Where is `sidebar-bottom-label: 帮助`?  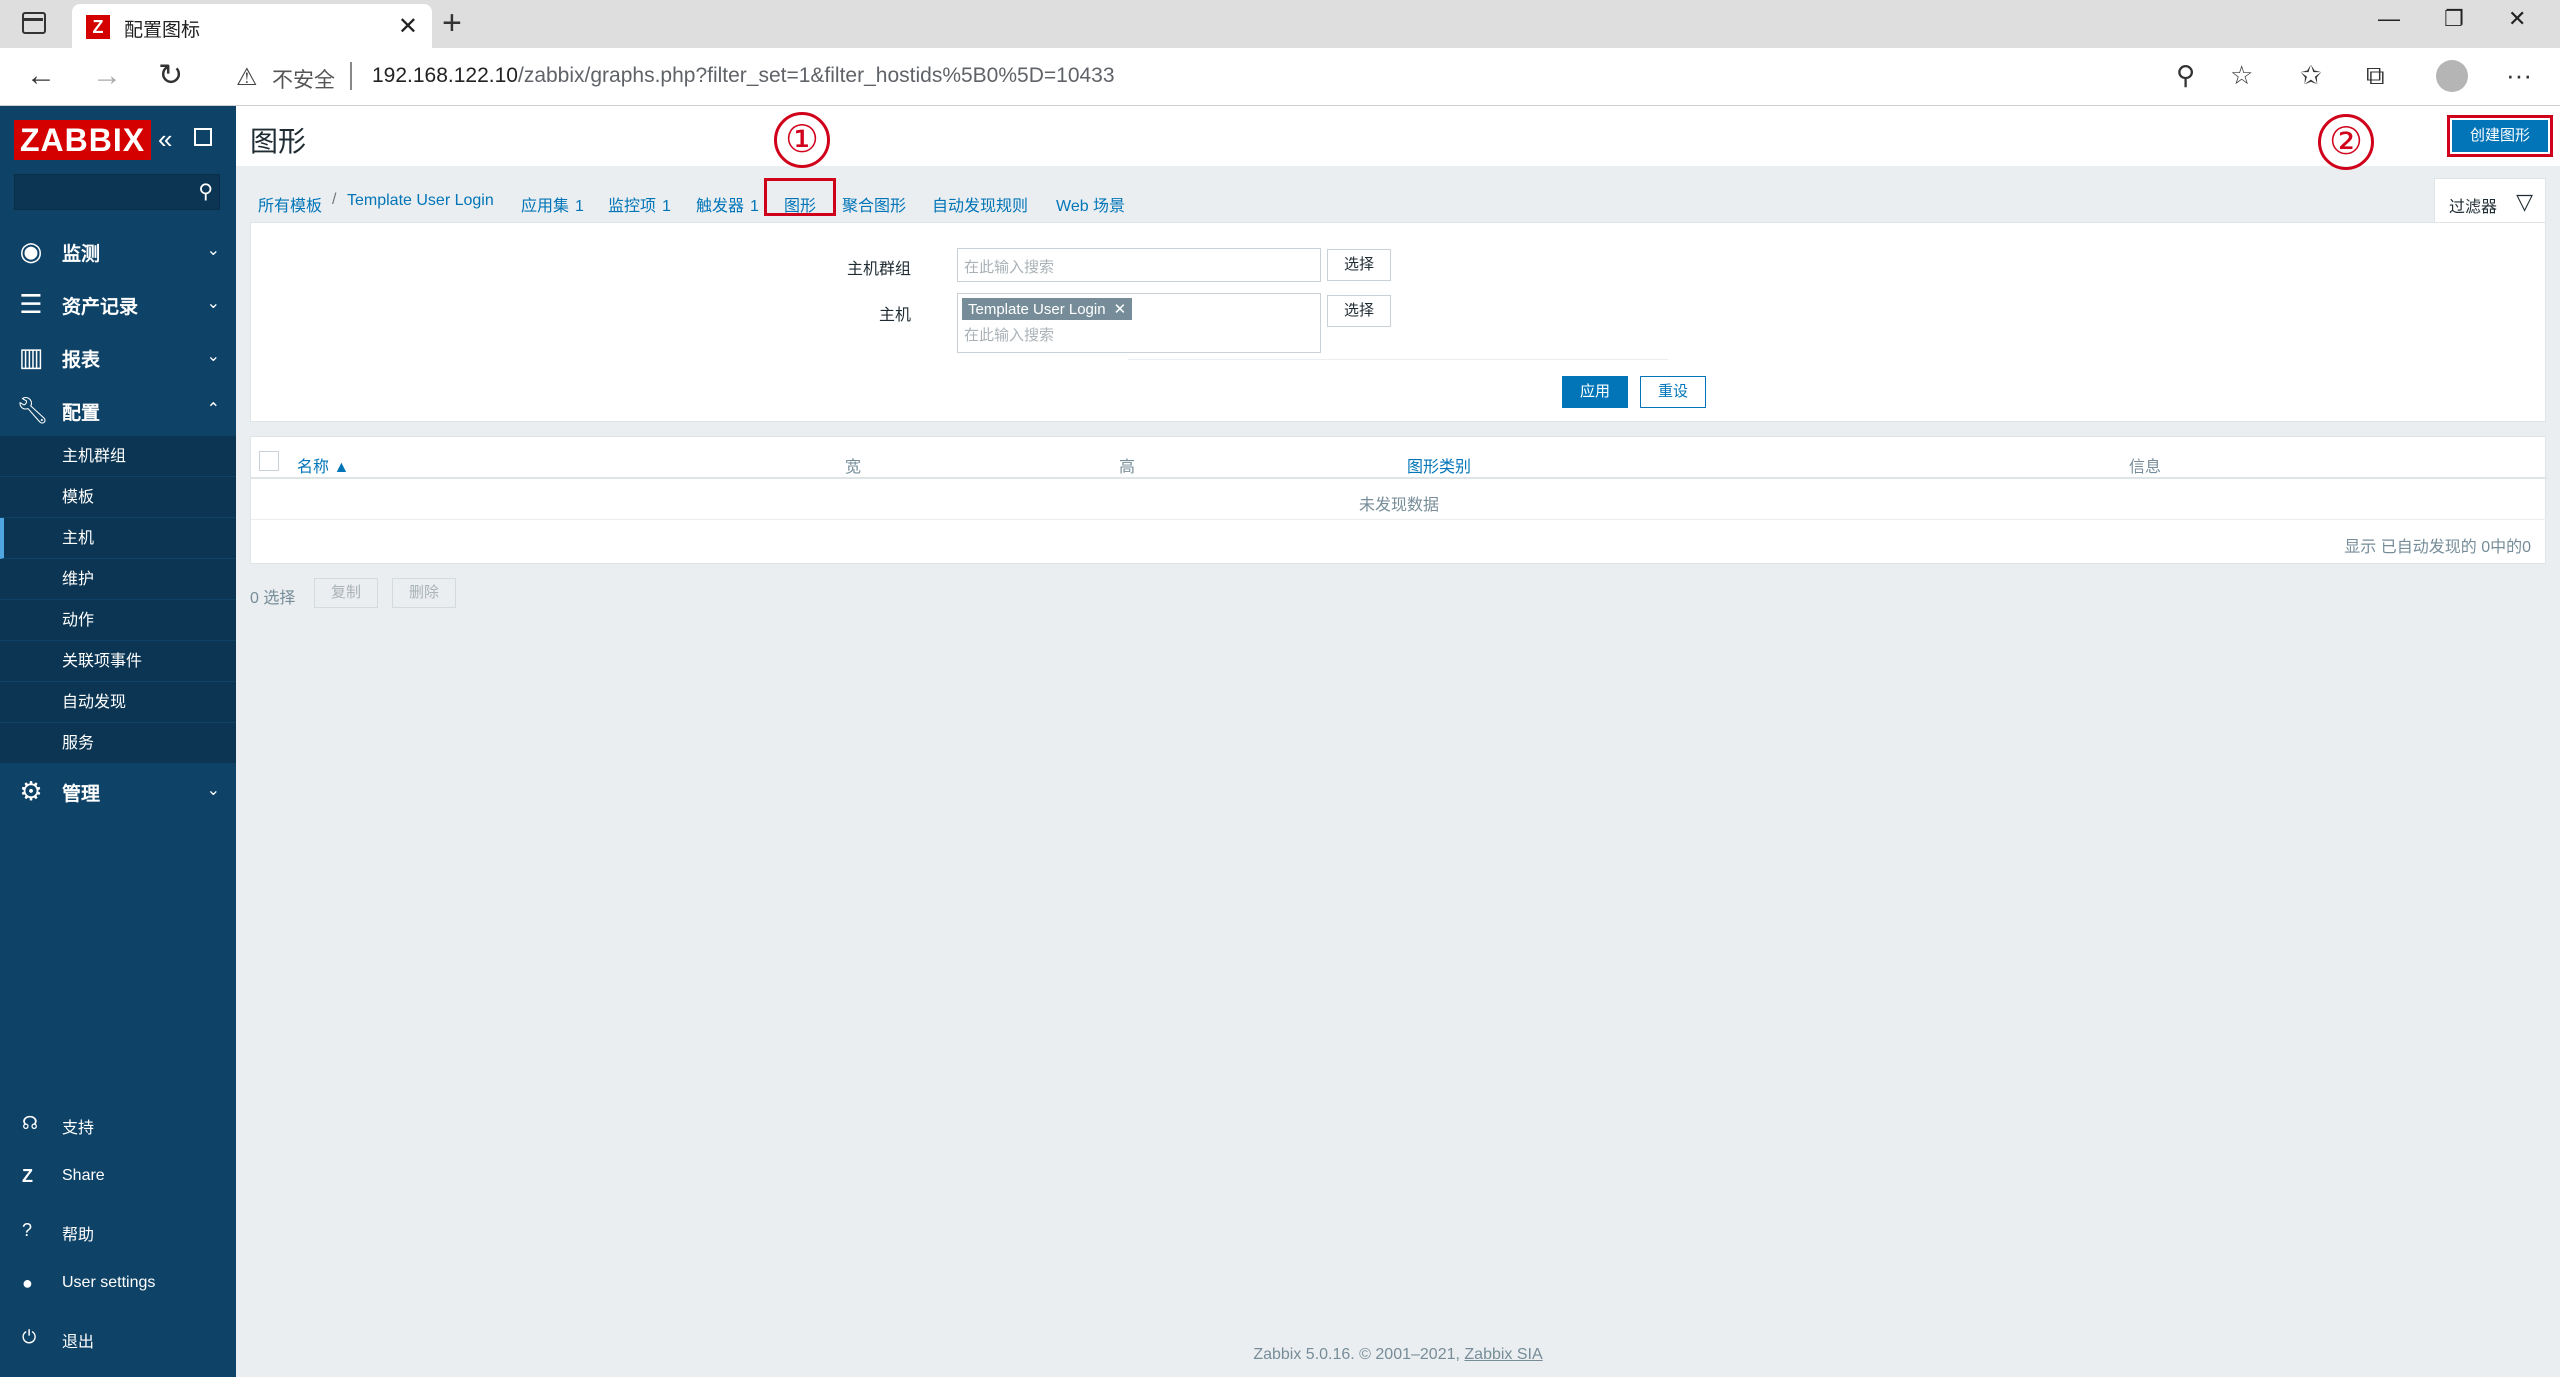 sidebar-bottom-label: 帮助 is located at coordinates (78, 1235).